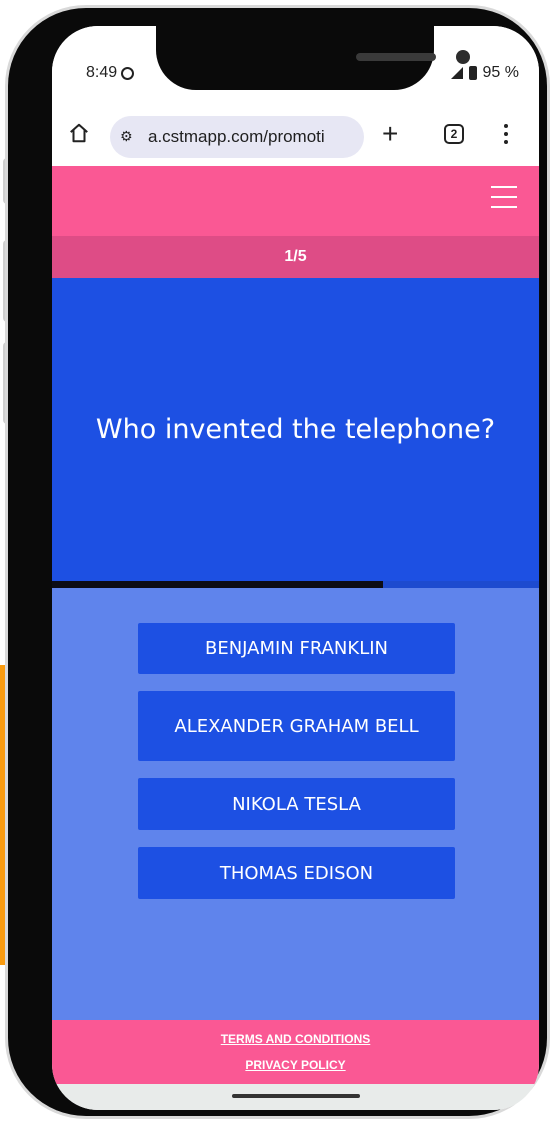 This screenshot has height=1124, width=555. I want to click on url-text: a.cstmapp.com/promoti, so click(236, 136).